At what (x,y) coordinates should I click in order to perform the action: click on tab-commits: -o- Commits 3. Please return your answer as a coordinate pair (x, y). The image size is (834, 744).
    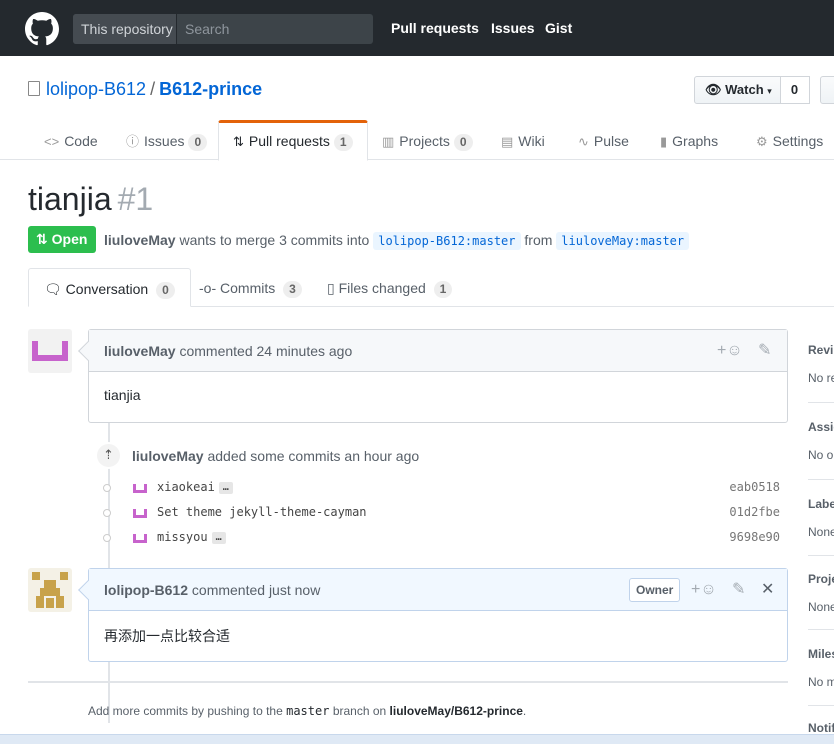
    Looking at the image, I should click on (250, 287).